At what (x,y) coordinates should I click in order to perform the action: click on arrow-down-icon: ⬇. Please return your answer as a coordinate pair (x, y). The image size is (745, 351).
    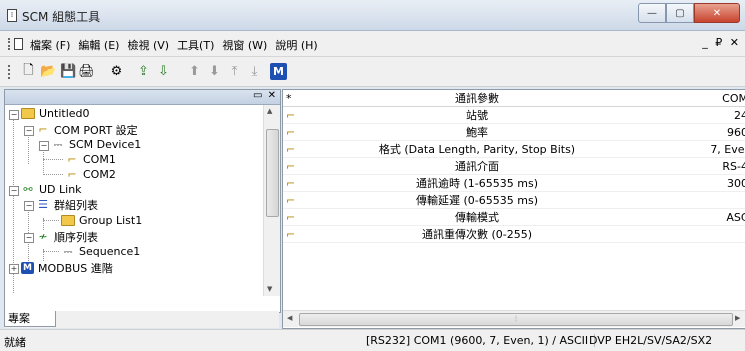
    Looking at the image, I should click on (214, 71).